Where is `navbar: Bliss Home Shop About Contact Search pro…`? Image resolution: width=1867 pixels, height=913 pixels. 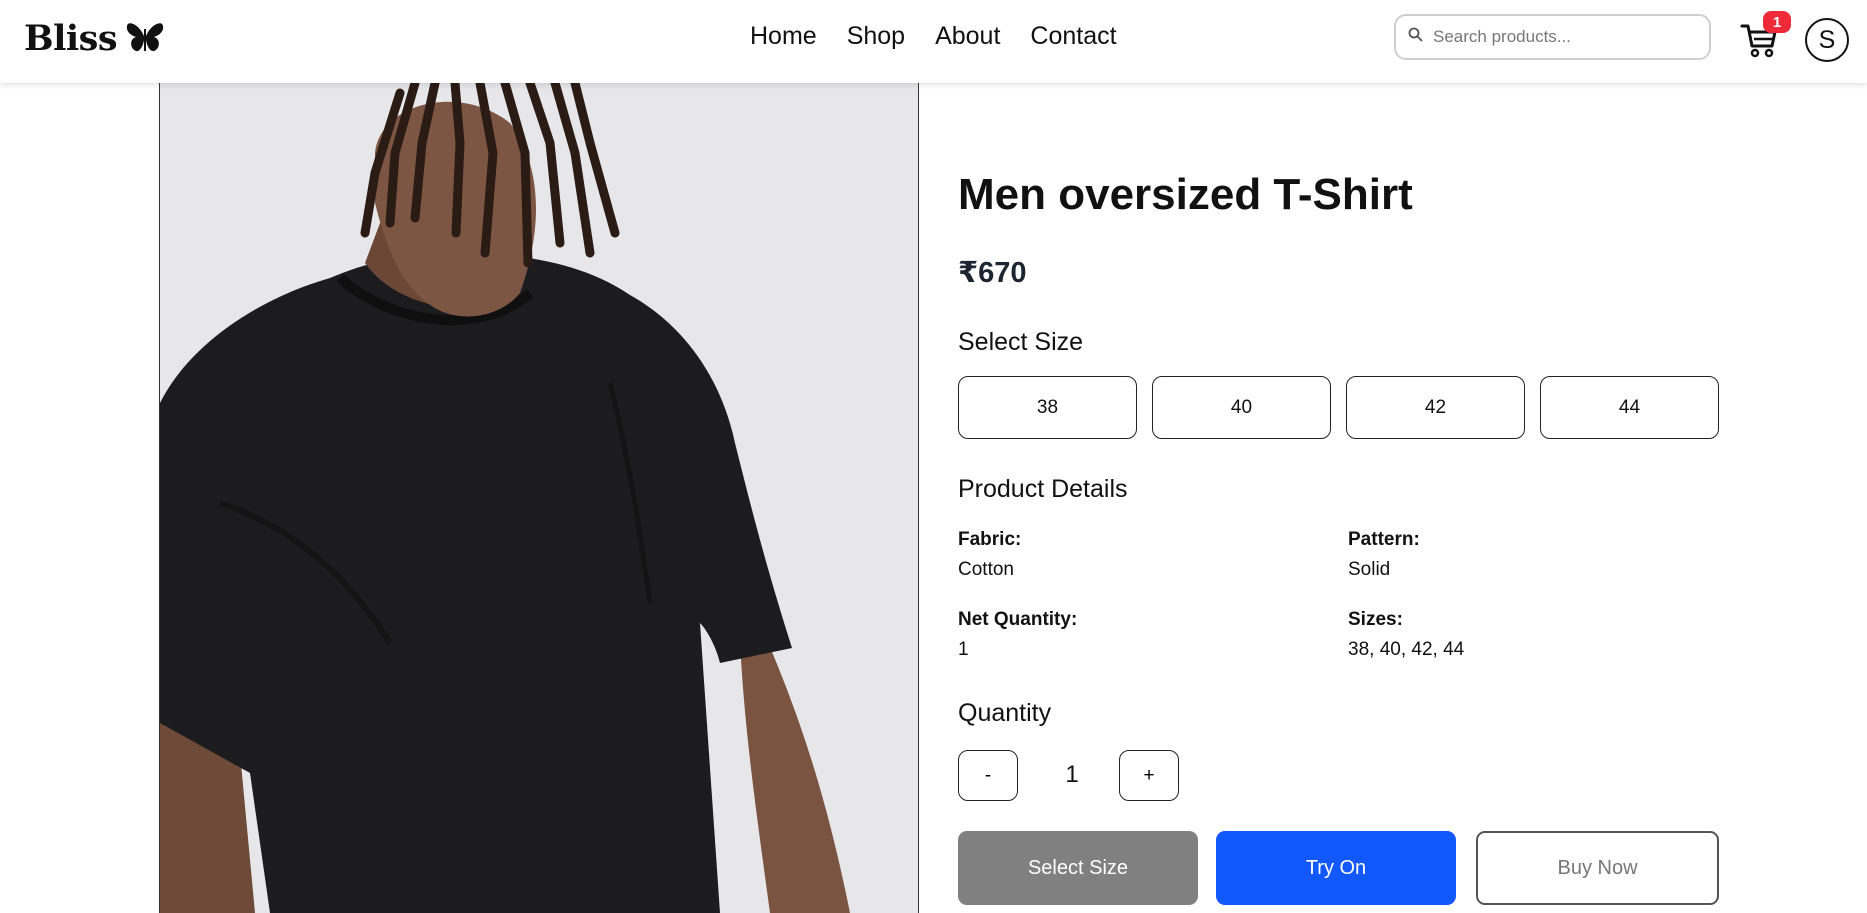 navbar: Bliss Home Shop About Contact Search pro… is located at coordinates (933, 41).